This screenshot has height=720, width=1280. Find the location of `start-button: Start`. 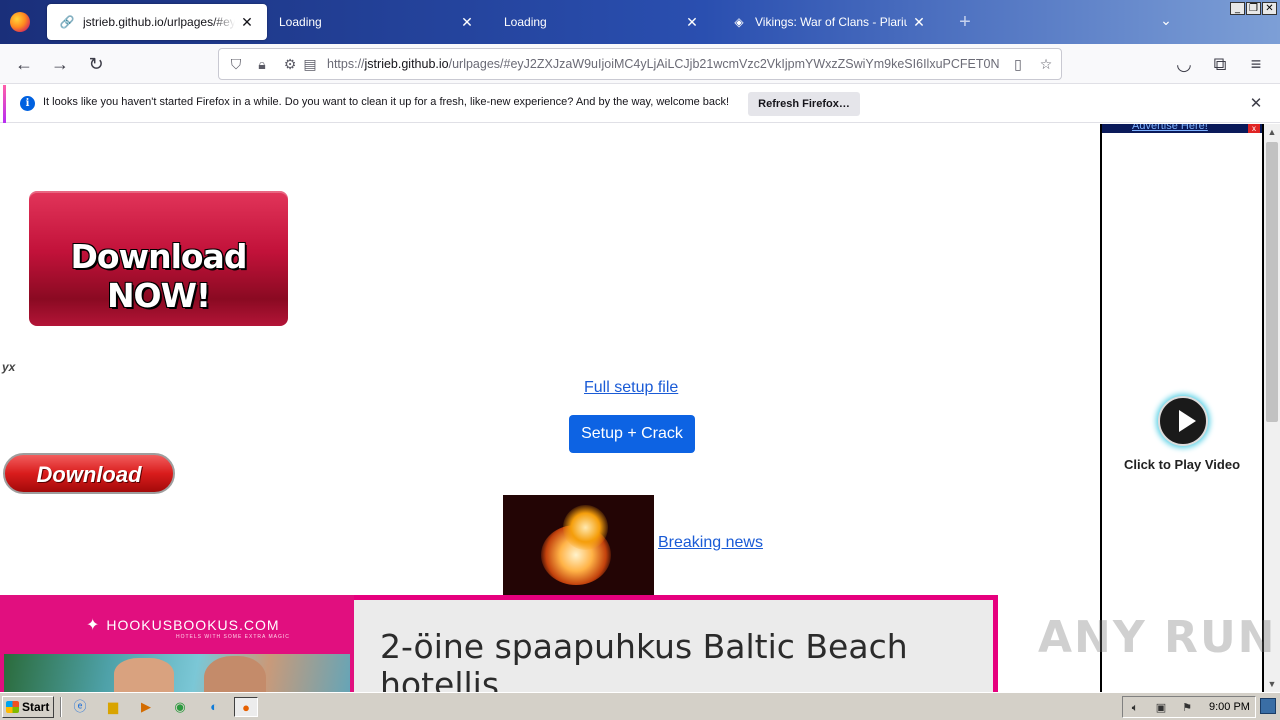

start-button: Start is located at coordinates (28, 707).